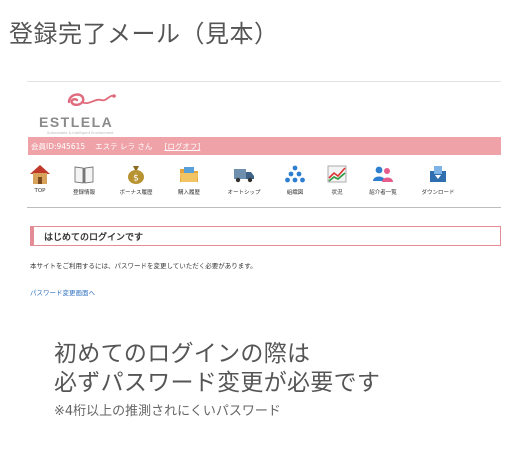  Describe the element at coordinates (182, 146) in the screenshot. I see `logout-link: [ログオフ]` at that location.